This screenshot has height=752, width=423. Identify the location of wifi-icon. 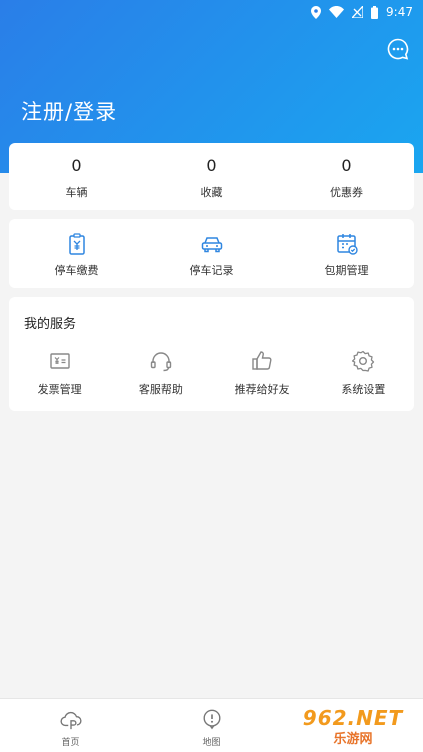
(337, 12).